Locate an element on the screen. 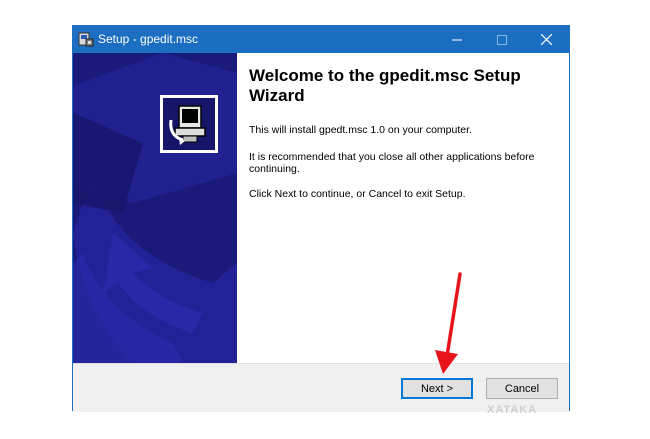 The height and width of the screenshot is (439, 650). title-bar: Setup - gpedit.msc is located at coordinates (321, 39).